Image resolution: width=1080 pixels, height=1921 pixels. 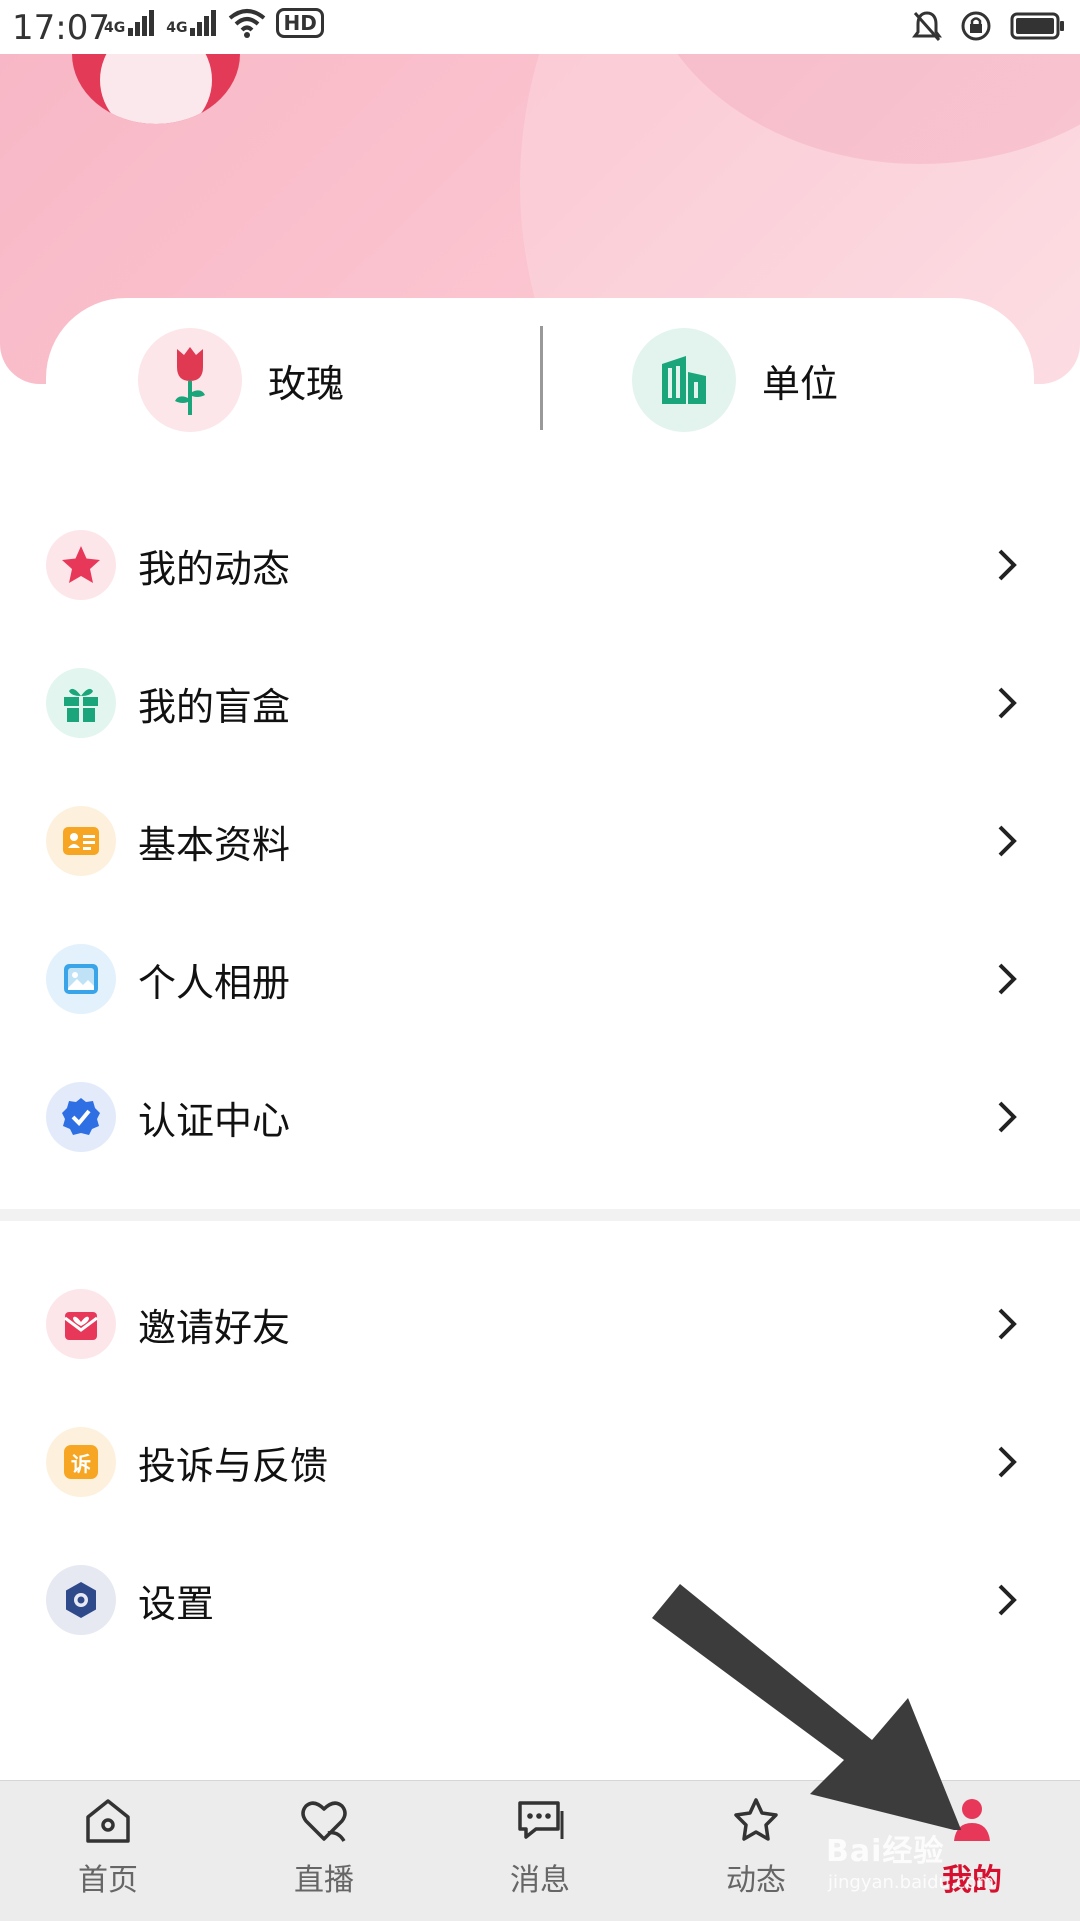 What do you see at coordinates (976, 26) in the screenshot?
I see `rotation-lock-icon` at bounding box center [976, 26].